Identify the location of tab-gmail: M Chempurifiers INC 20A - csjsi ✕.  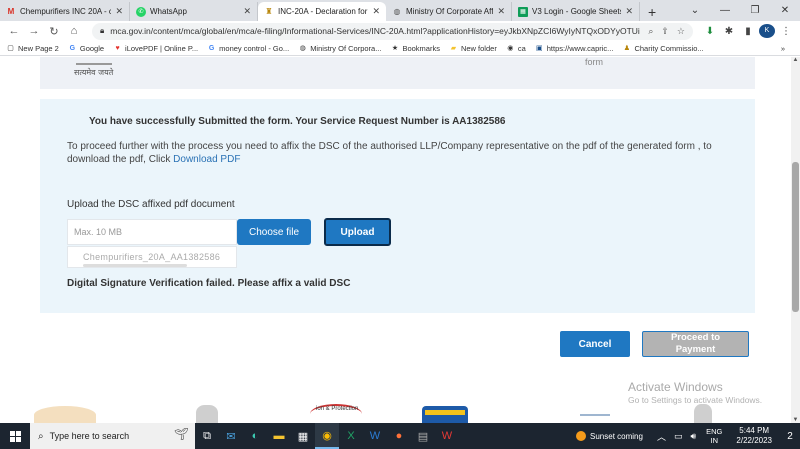
(65, 11).